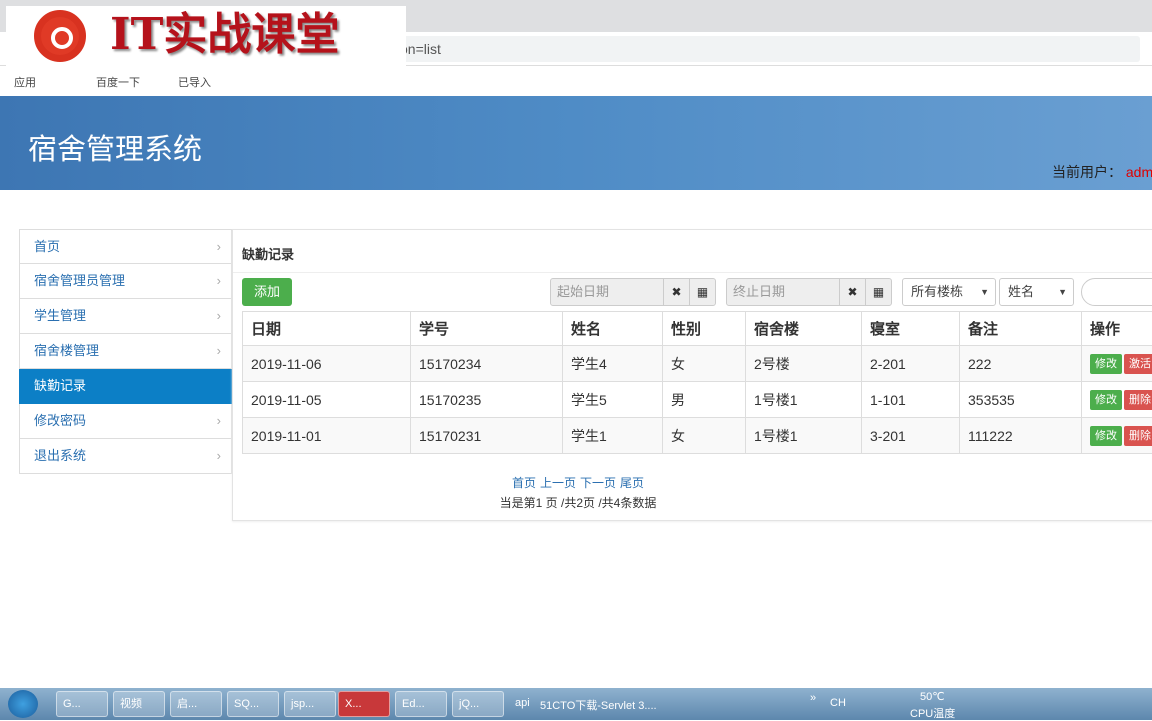  I want to click on cell-date: 2019-11-05, so click(327, 400).